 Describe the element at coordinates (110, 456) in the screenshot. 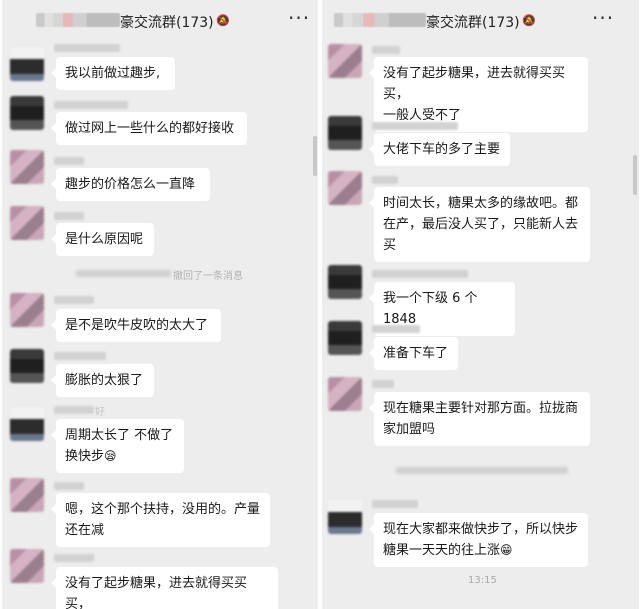

I see `sleepy-emoji-icon: 😪` at that location.